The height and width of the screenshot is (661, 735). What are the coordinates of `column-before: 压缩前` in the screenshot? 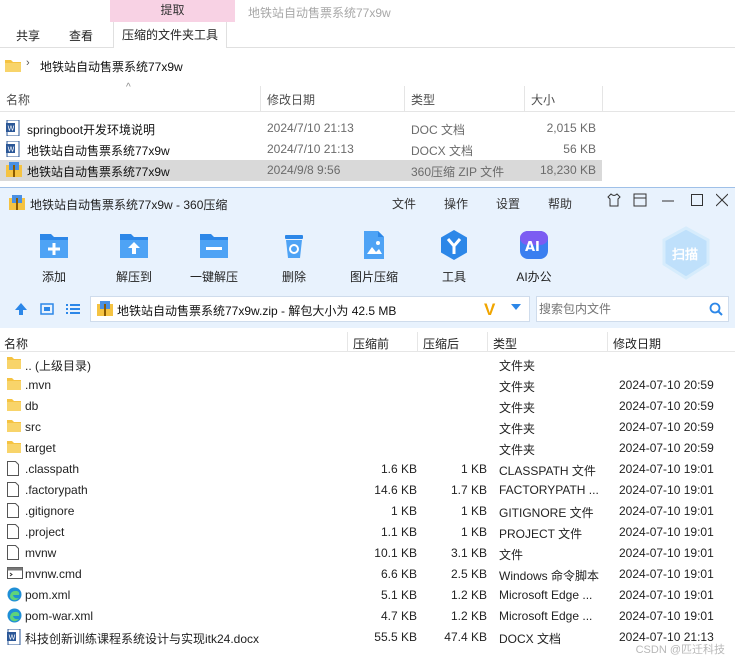 It's located at (371, 343).